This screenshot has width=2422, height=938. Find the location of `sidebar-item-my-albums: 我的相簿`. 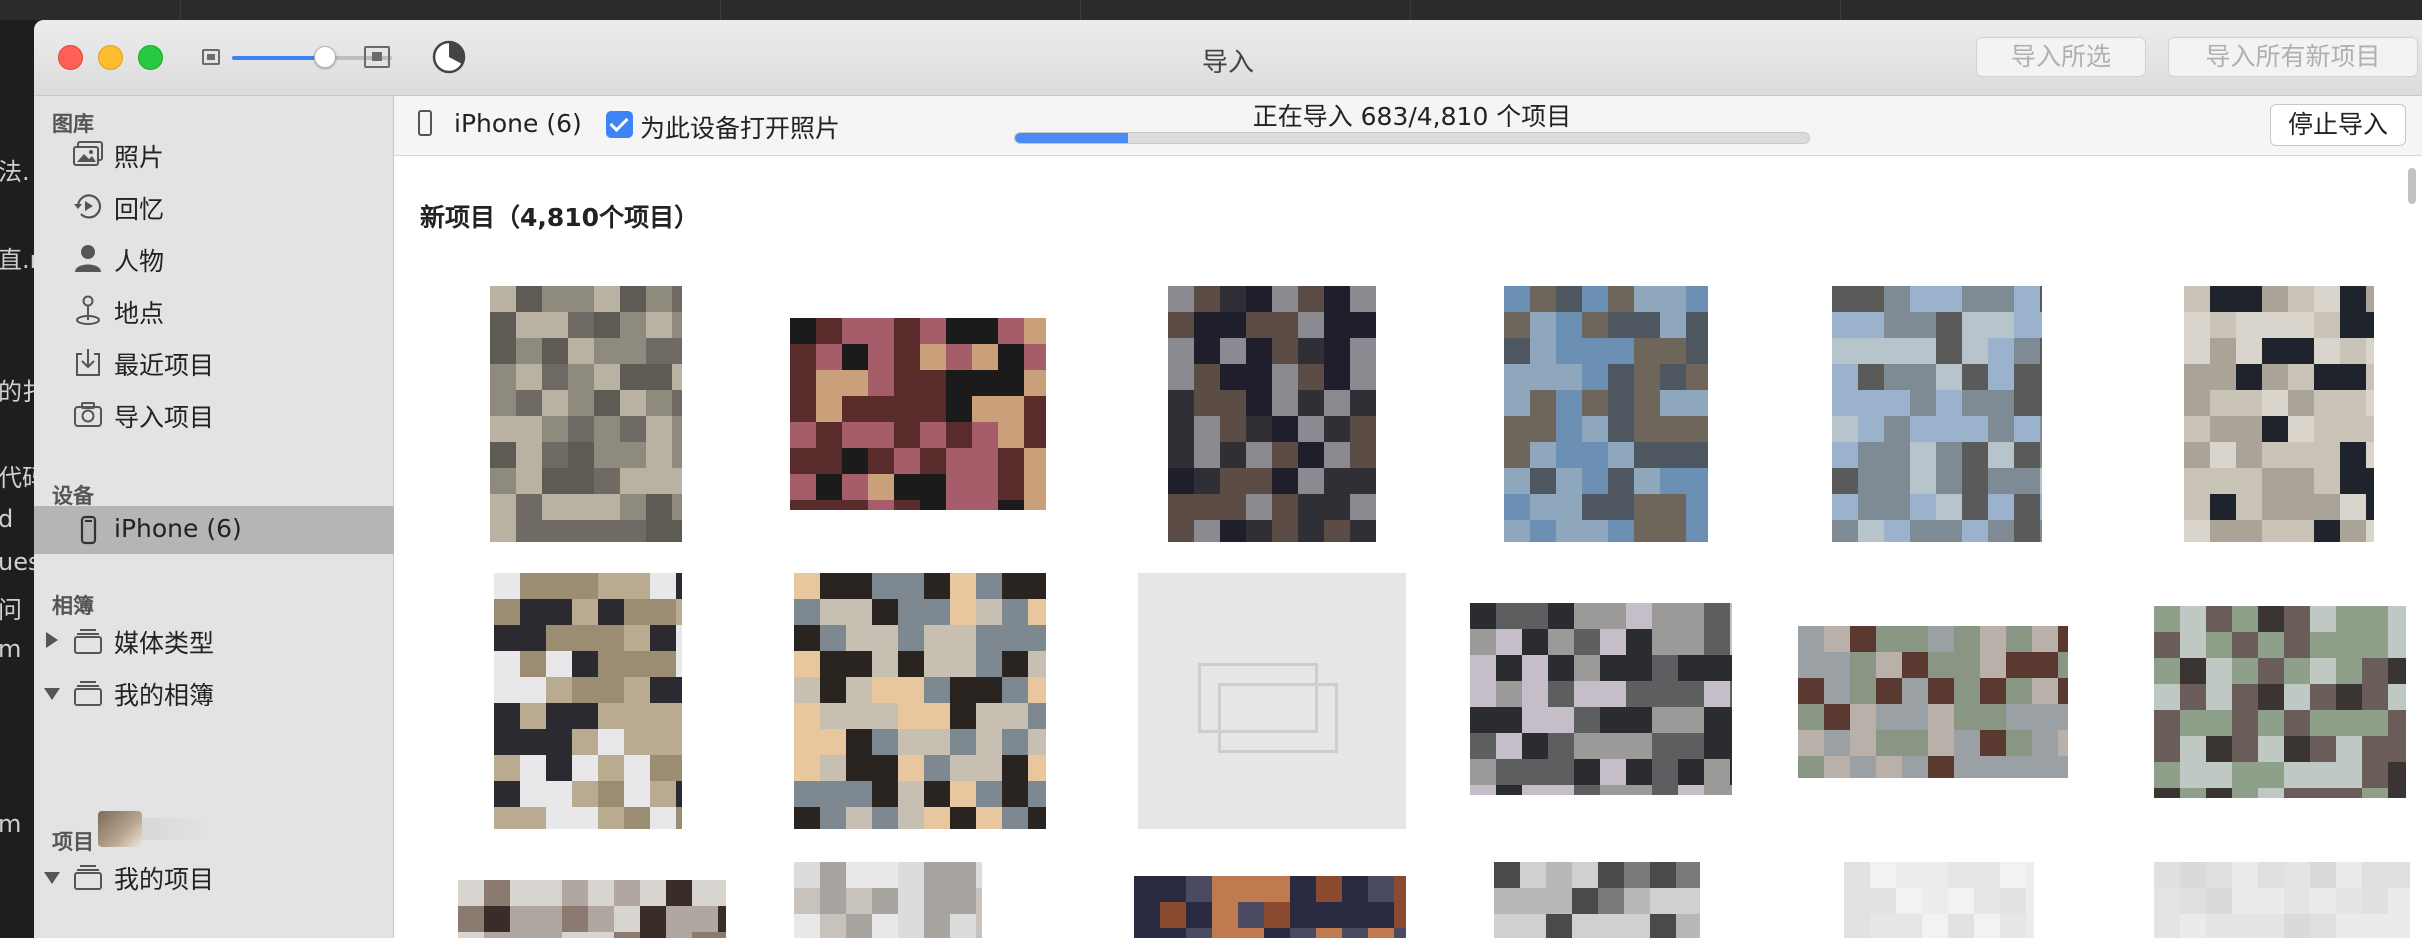

sidebar-item-my-albums: 我的相簿 is located at coordinates (214, 692).